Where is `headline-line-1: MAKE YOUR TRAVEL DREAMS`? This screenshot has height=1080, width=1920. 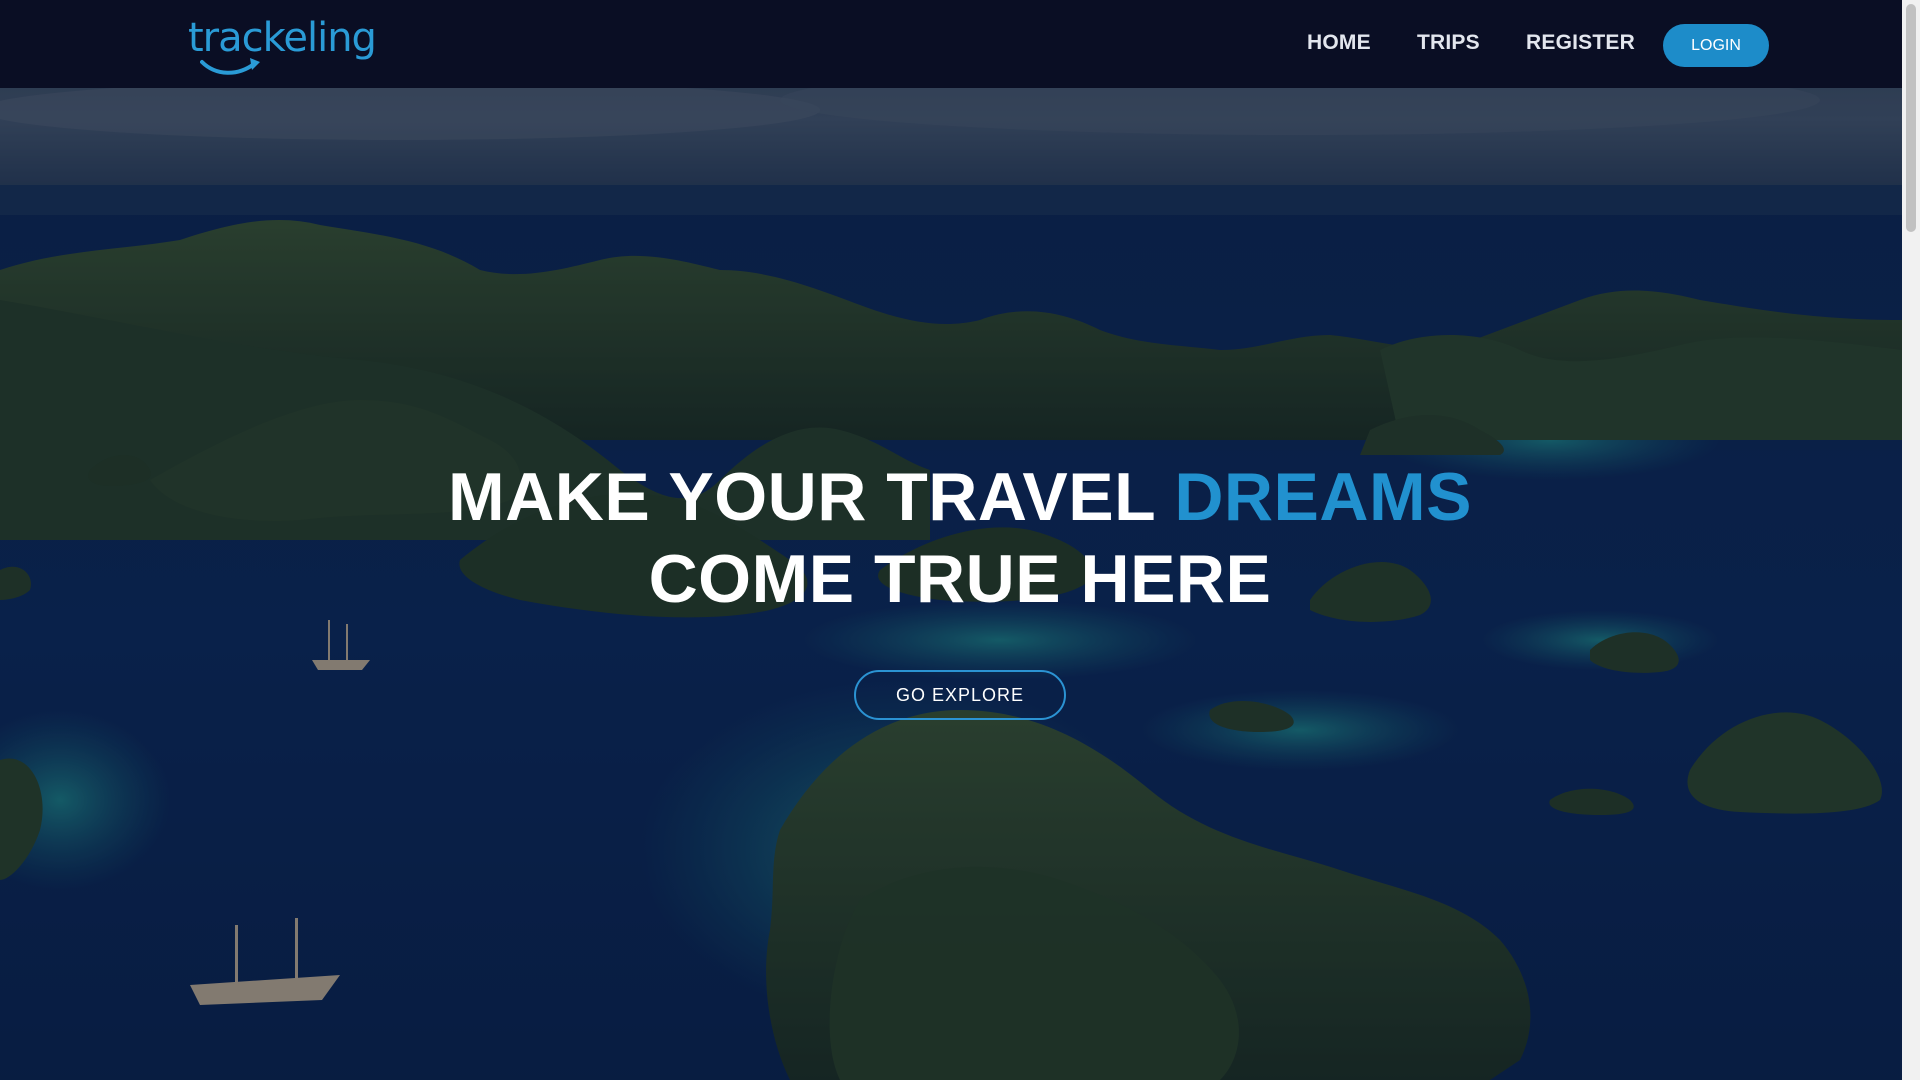
headline-line-1: MAKE YOUR TRAVEL DREAMS is located at coordinates (951, 497).